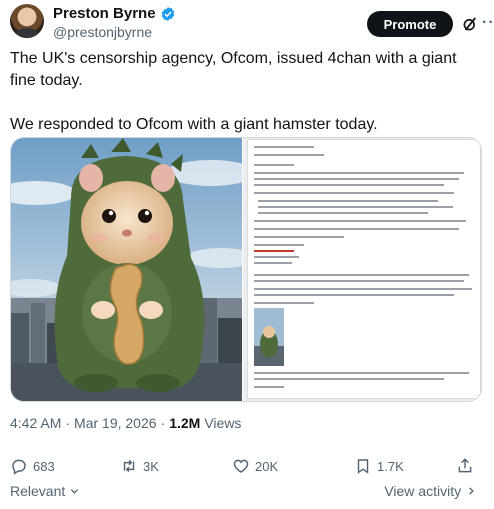 The width and height of the screenshot is (494, 509). What do you see at coordinates (185, 423) in the screenshot?
I see `views-count: 1.2M` at bounding box center [185, 423].